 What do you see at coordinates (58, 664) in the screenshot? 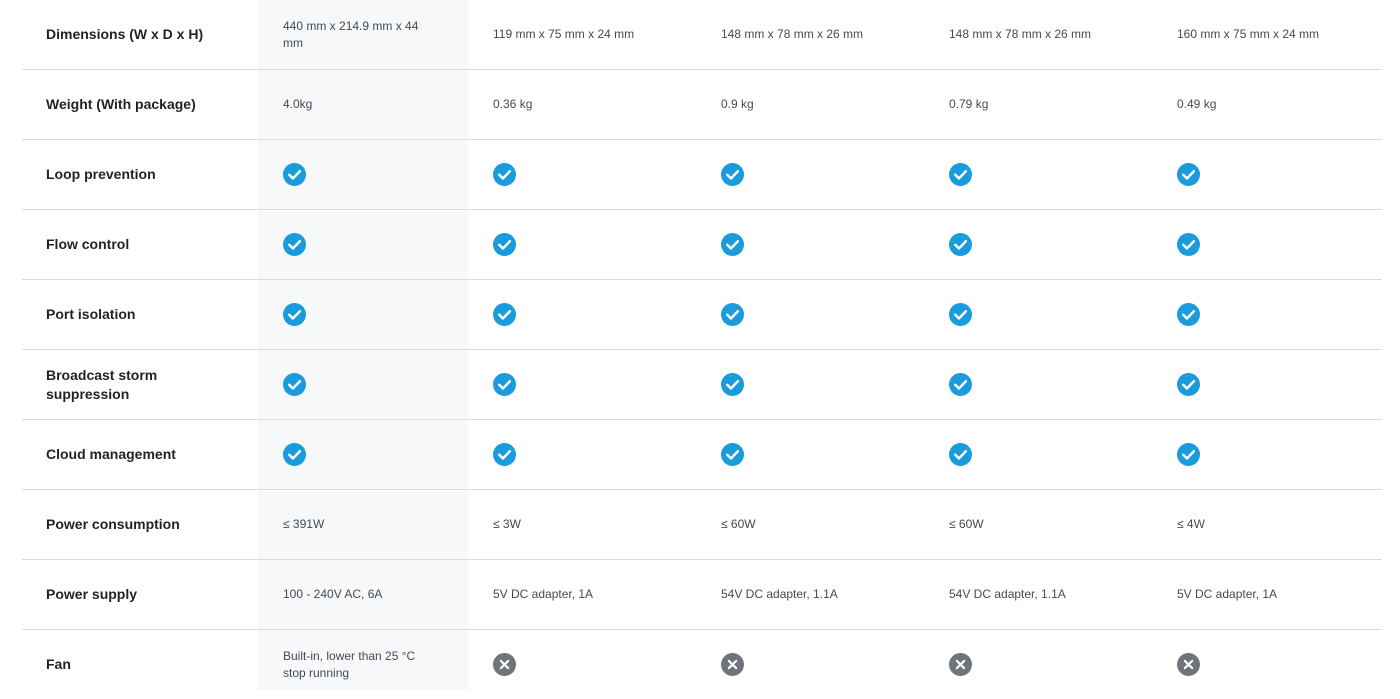
I see `spec-label: Fan` at bounding box center [58, 664].